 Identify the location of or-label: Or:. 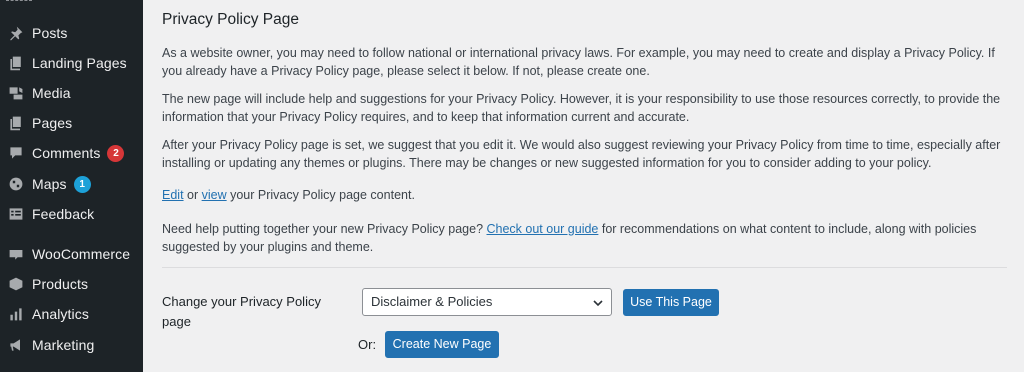
(367, 344).